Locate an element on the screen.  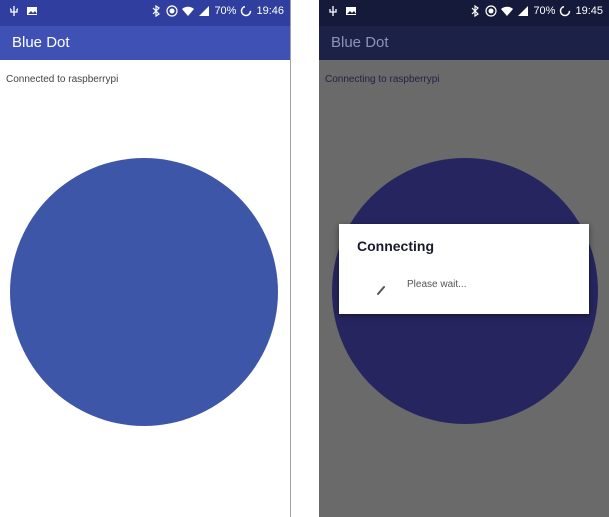
connection-status: Connected to raspberrypi is located at coordinates (62, 79).